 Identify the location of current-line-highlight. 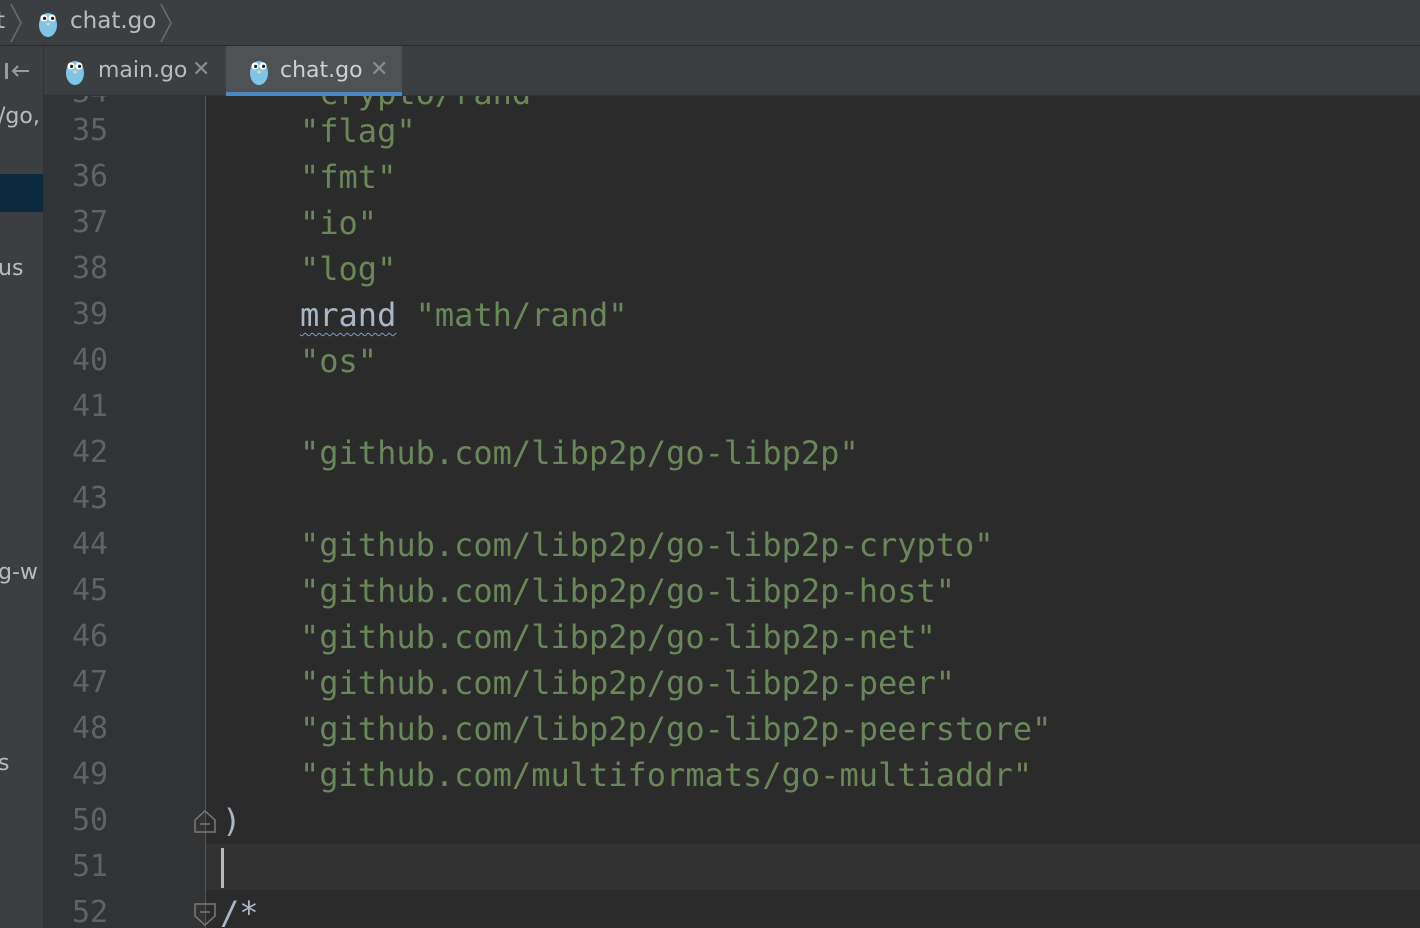
(813, 867).